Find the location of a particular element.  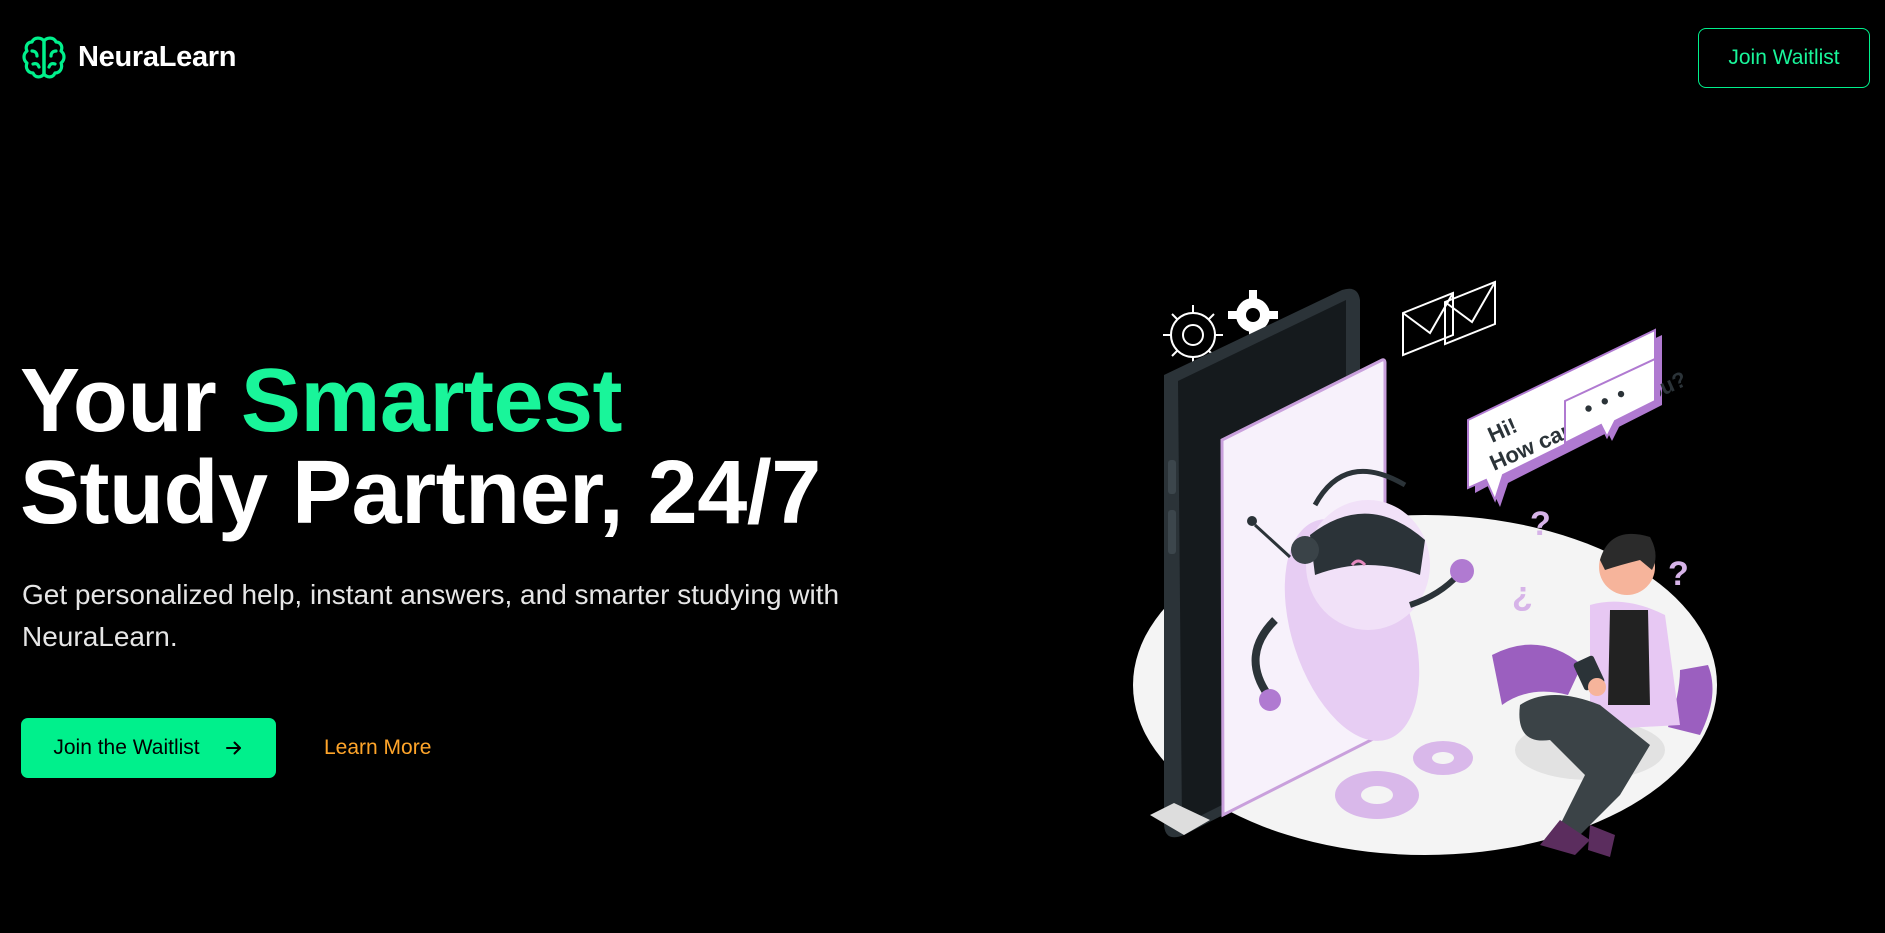

question-mark-3: ? is located at coordinates (1678, 574).